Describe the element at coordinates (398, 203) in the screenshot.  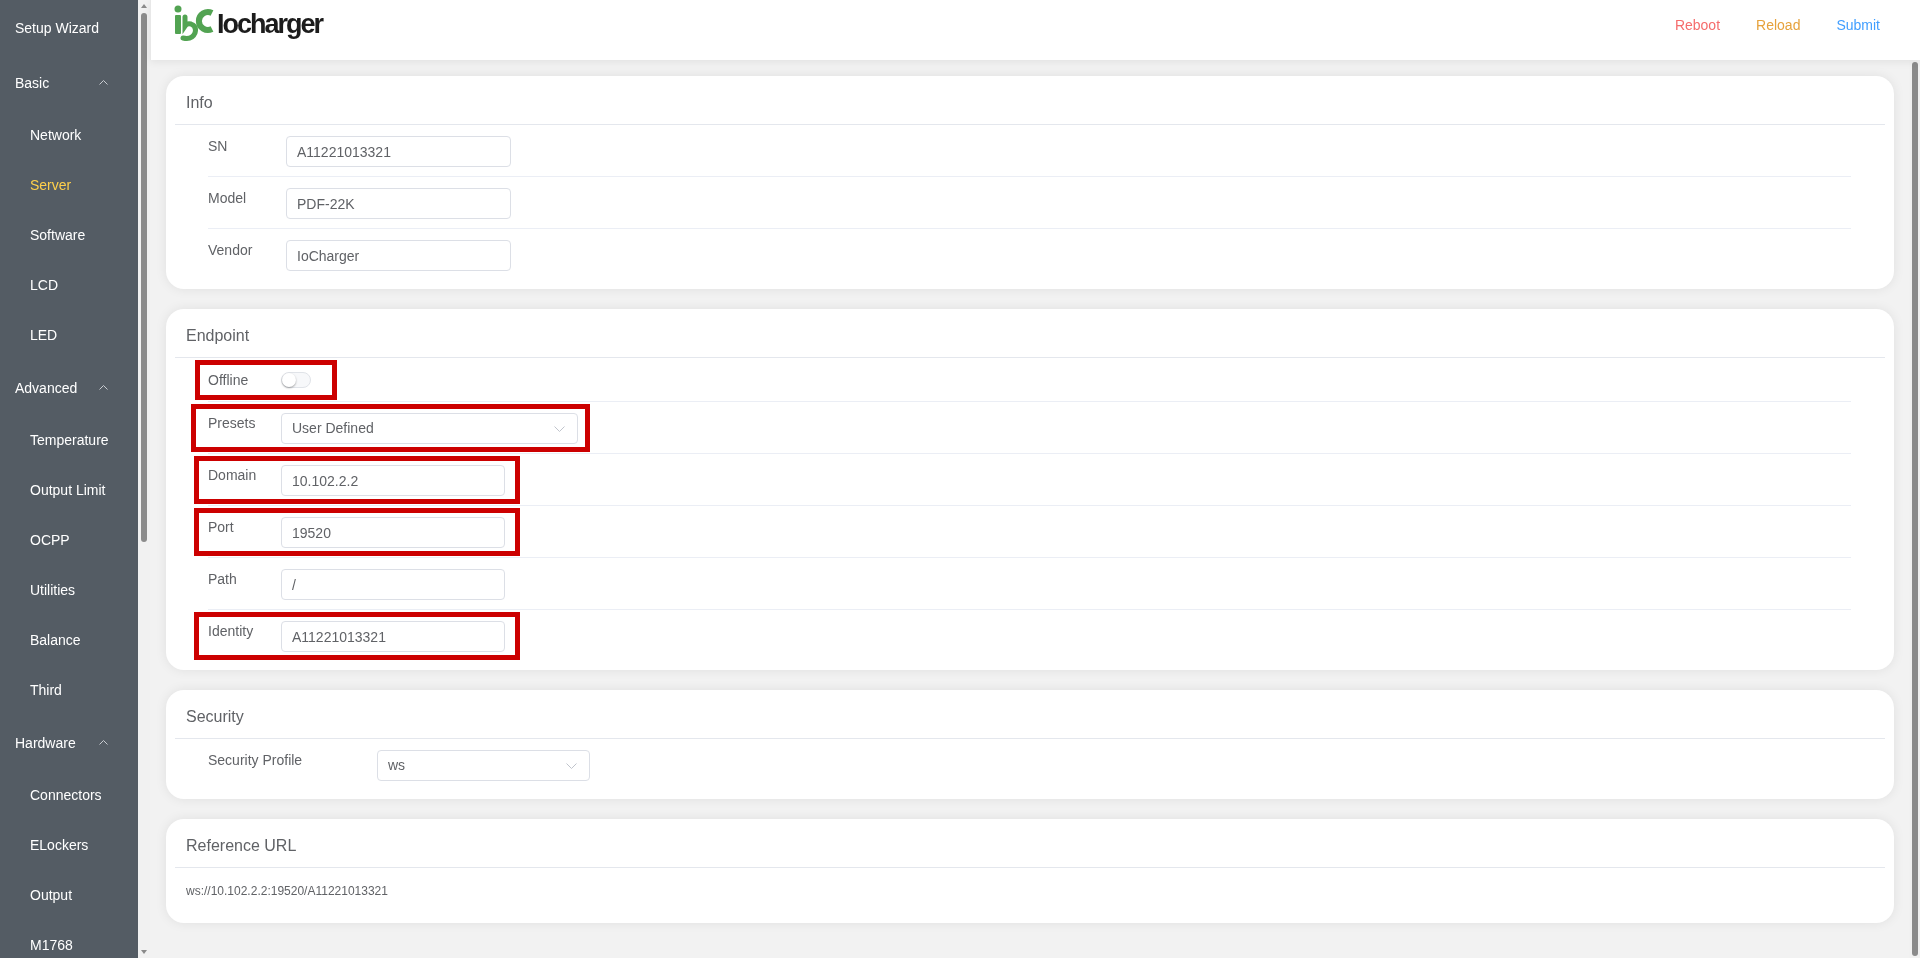
I see `text-input: PDF-22K` at that location.